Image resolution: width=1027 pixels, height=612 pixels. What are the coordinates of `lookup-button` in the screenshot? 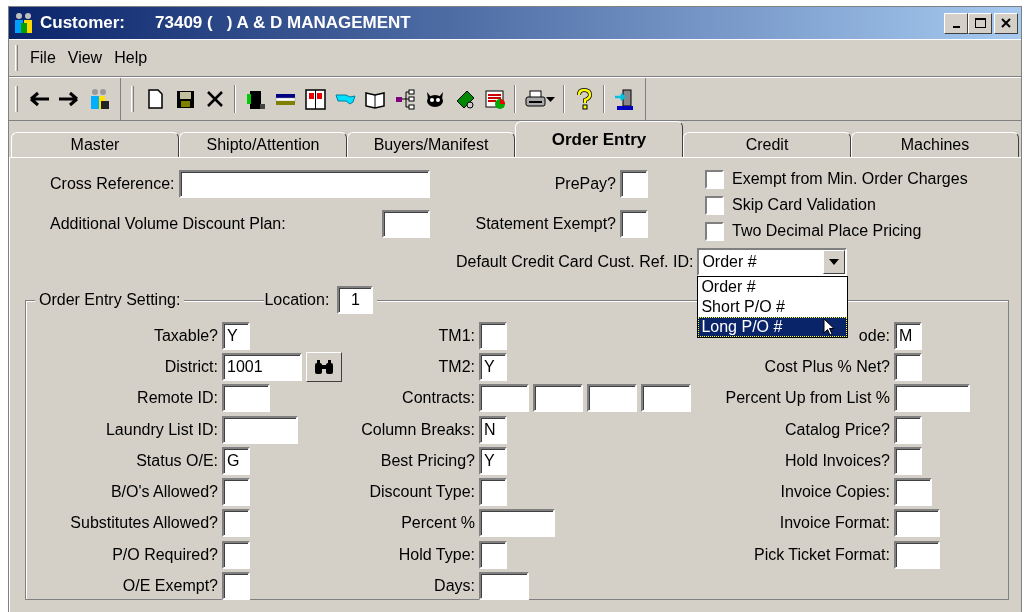 It's located at (324, 366).